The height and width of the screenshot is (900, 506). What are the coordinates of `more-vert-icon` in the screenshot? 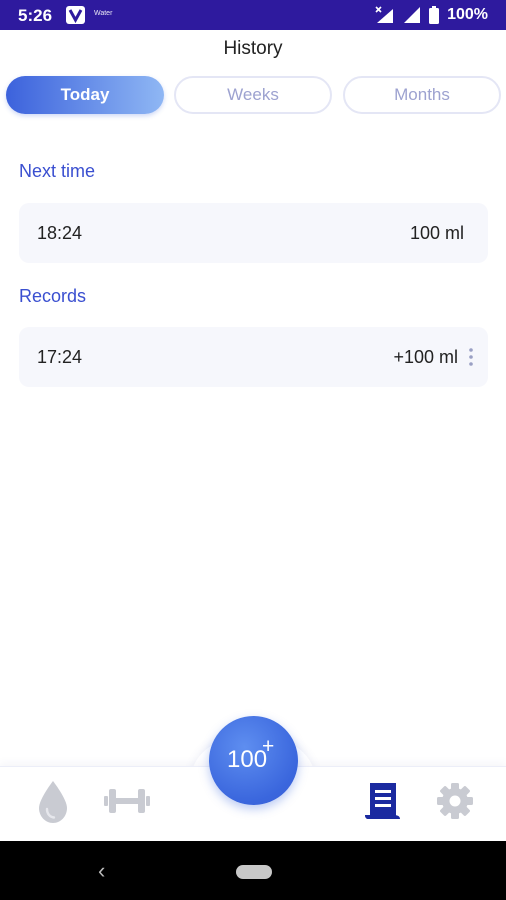 It's located at (471, 357).